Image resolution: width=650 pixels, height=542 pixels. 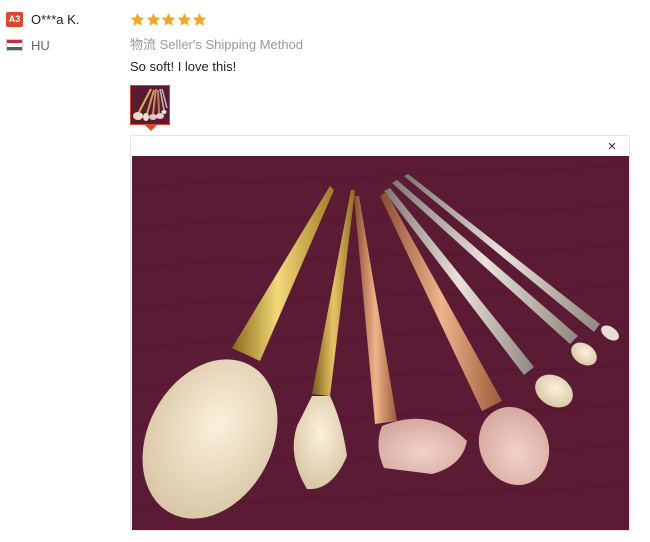 What do you see at coordinates (183, 66) in the screenshot?
I see `review-text: So soft! I love this!` at bounding box center [183, 66].